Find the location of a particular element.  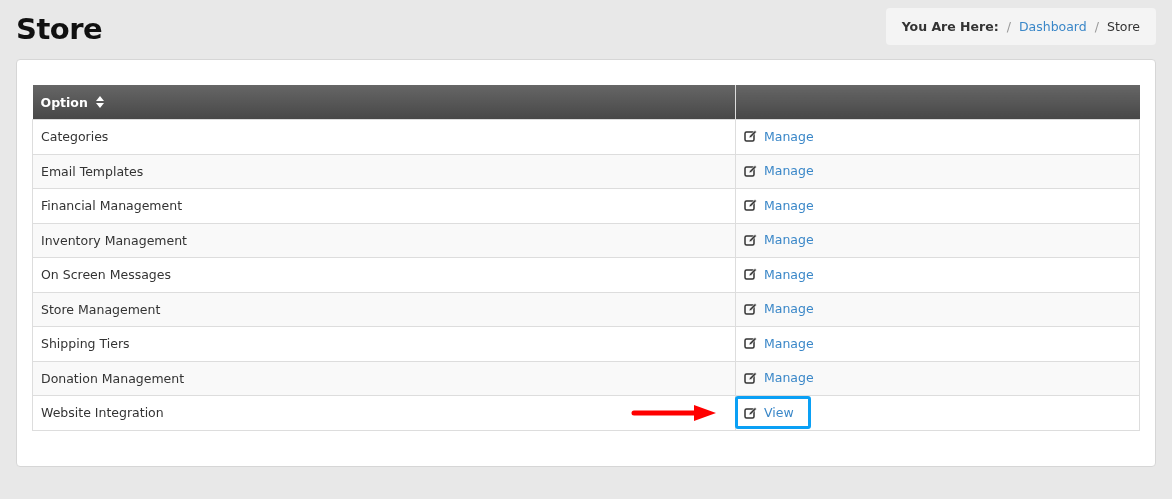

table-cell: On Screen Messages is located at coordinates (384, 274).